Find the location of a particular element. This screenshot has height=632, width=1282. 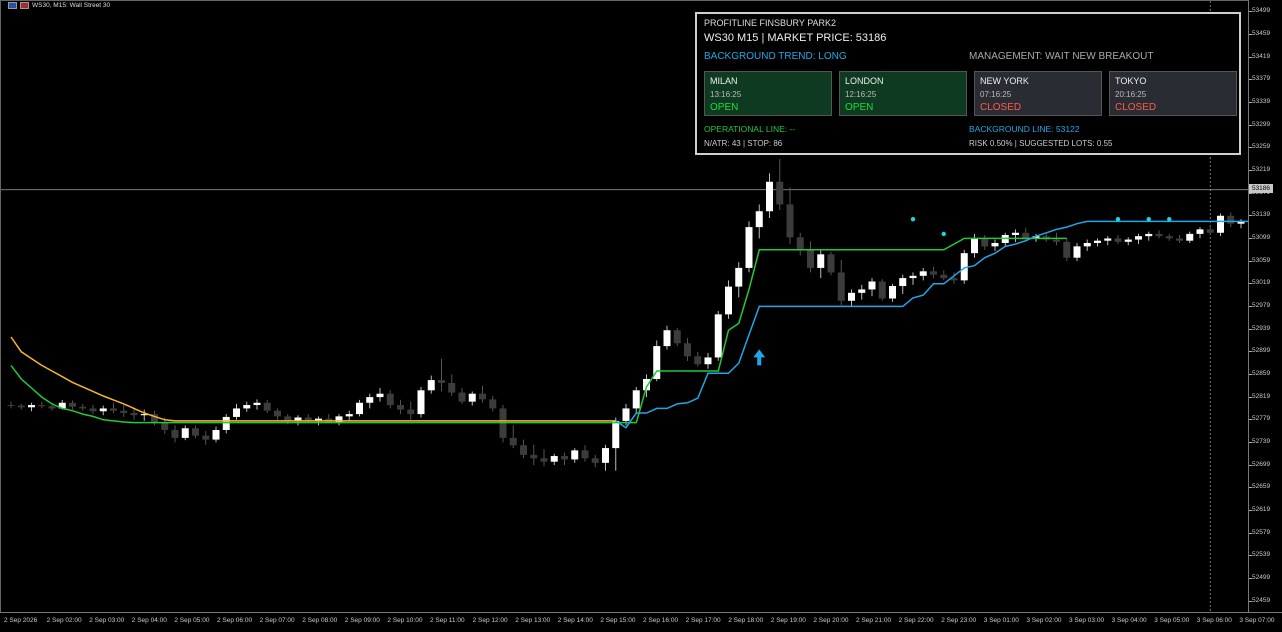

time-tick: 3 Sep 01:00 is located at coordinates (1001, 620).